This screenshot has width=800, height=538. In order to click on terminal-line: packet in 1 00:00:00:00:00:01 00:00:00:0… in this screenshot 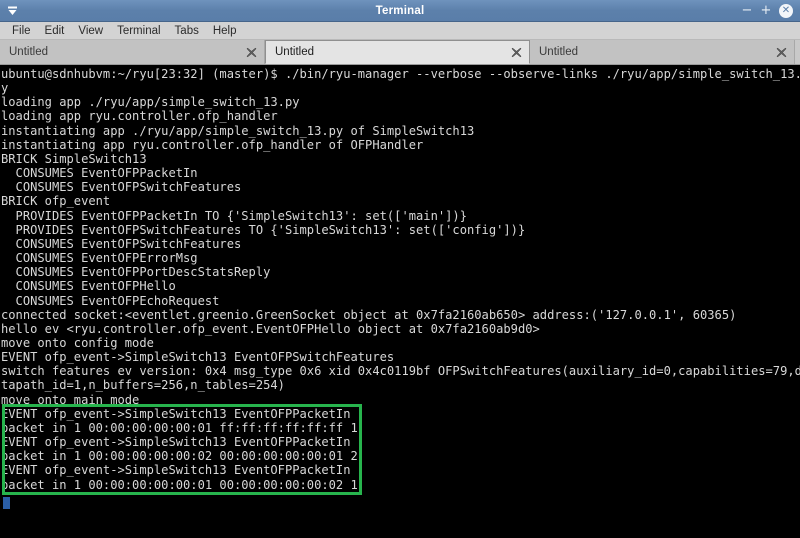, I will do `click(179, 484)`.